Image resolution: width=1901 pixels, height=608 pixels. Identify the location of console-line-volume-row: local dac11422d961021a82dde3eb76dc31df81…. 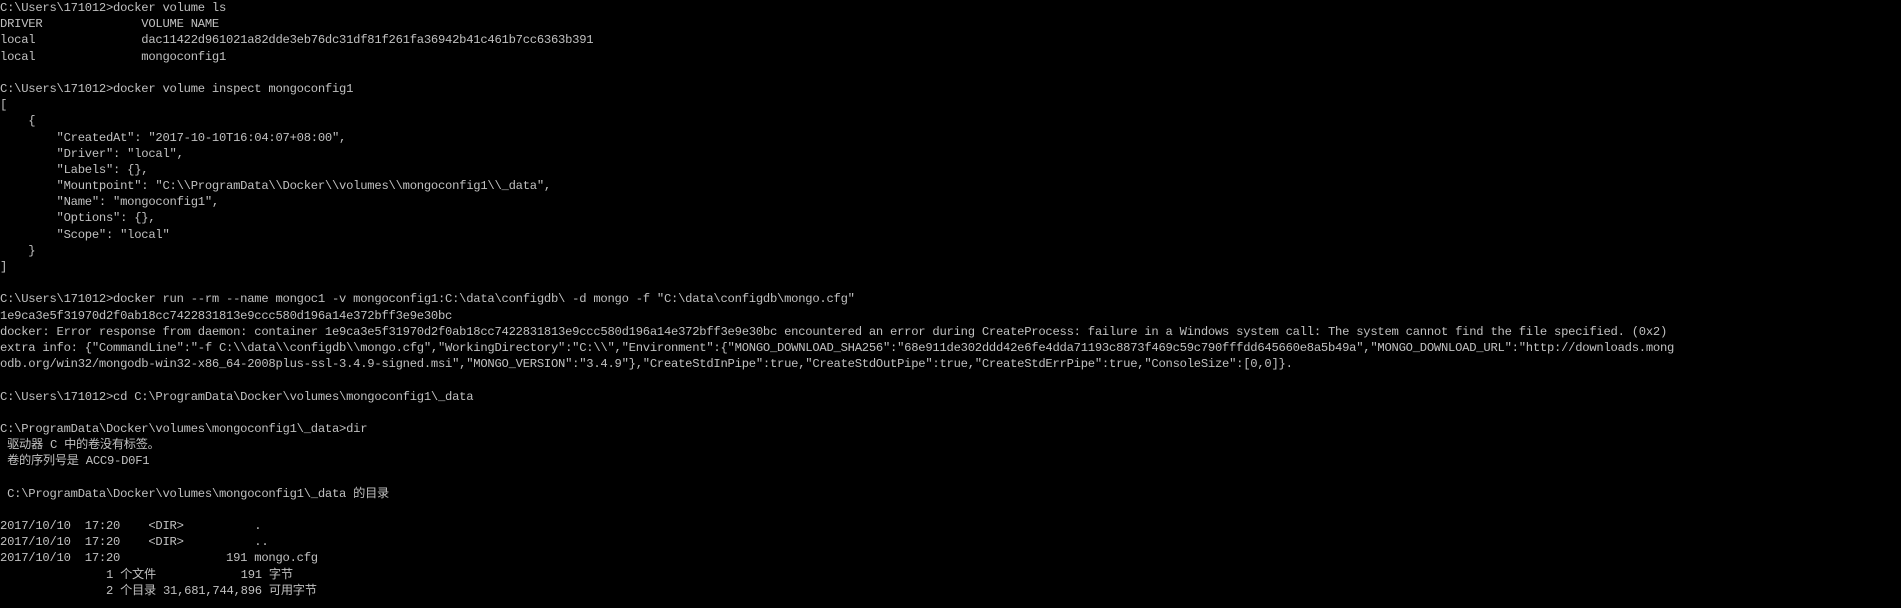
(297, 40).